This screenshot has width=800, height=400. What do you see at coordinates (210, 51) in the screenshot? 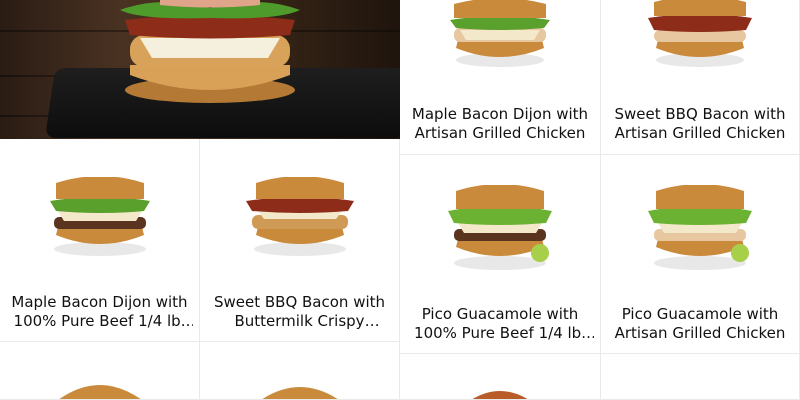
I see `hero-sandwich-icon` at bounding box center [210, 51].